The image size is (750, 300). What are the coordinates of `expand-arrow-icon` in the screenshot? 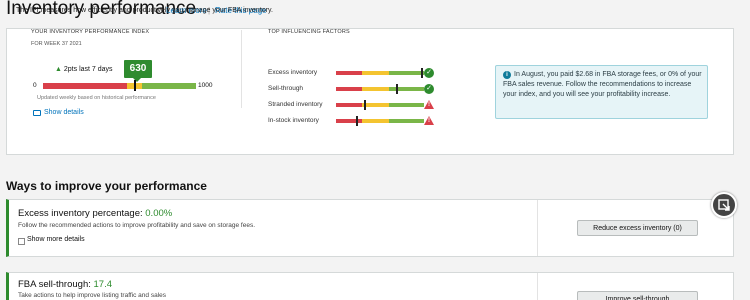 It's located at (724, 205).